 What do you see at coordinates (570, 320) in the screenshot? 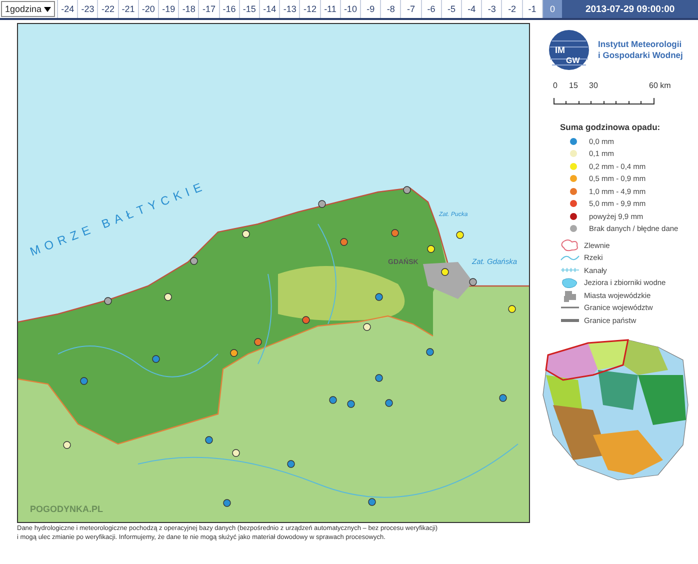
I see `country-legend-icon` at bounding box center [570, 320].